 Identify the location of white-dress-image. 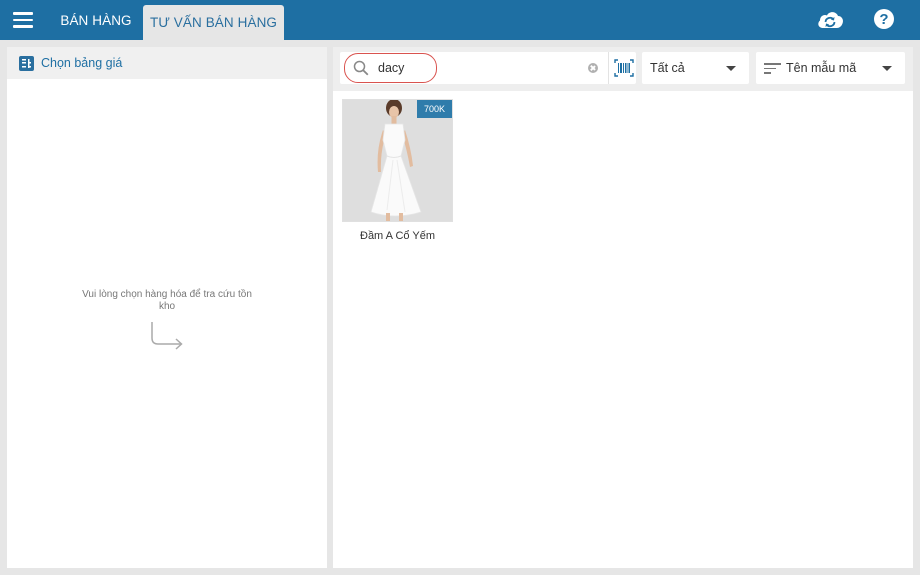
(397, 160).